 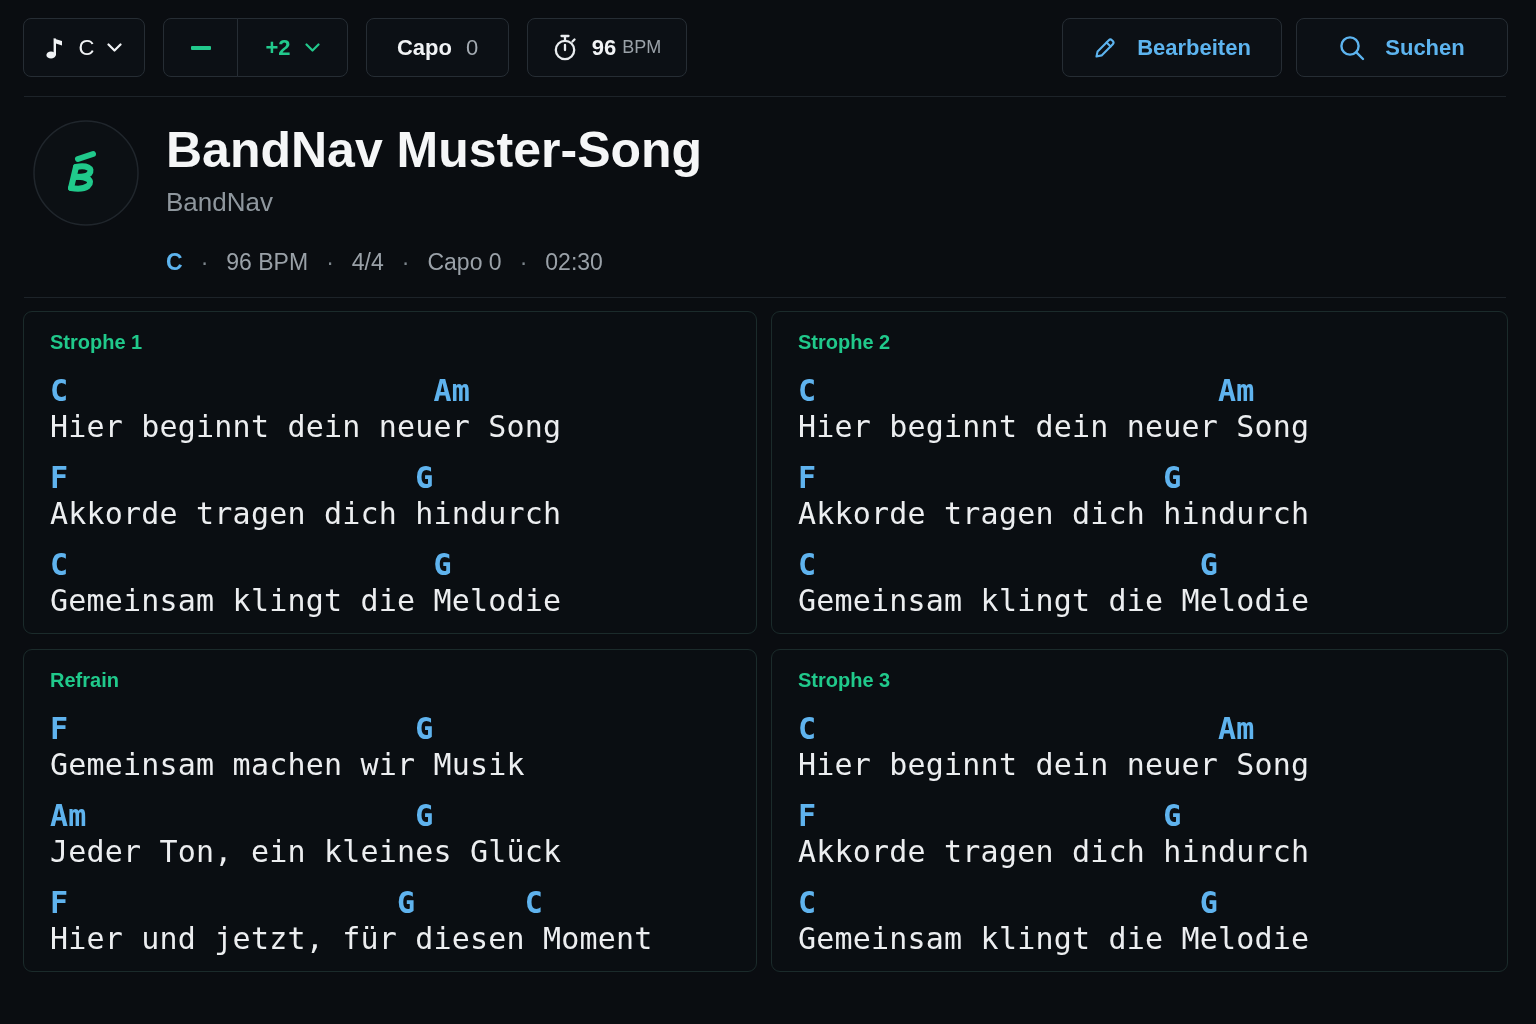 What do you see at coordinates (434, 150) in the screenshot?
I see `song-title: BandNav Muster-Song` at bounding box center [434, 150].